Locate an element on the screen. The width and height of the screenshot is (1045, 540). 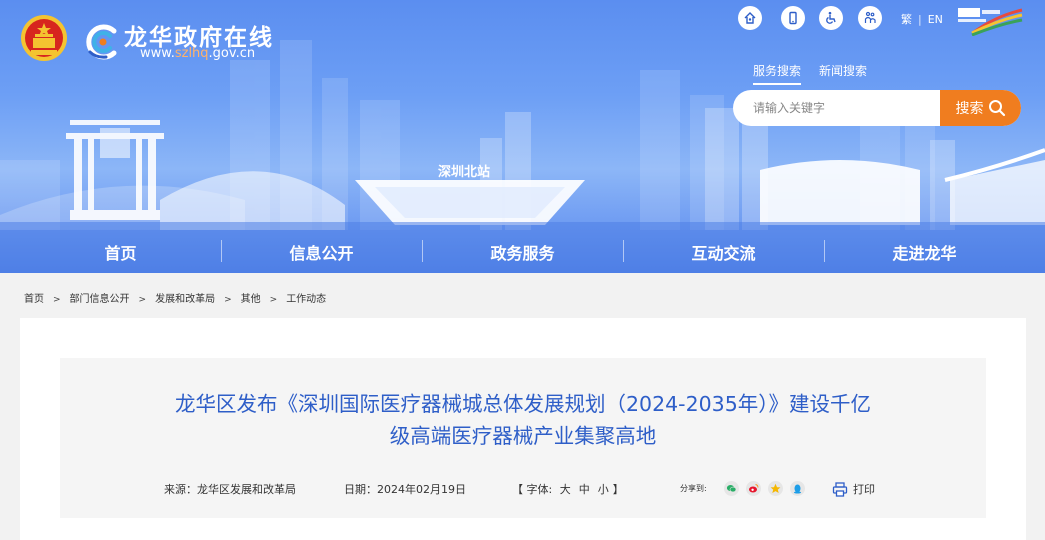
elderly-care-icon is located at coordinates (870, 18).